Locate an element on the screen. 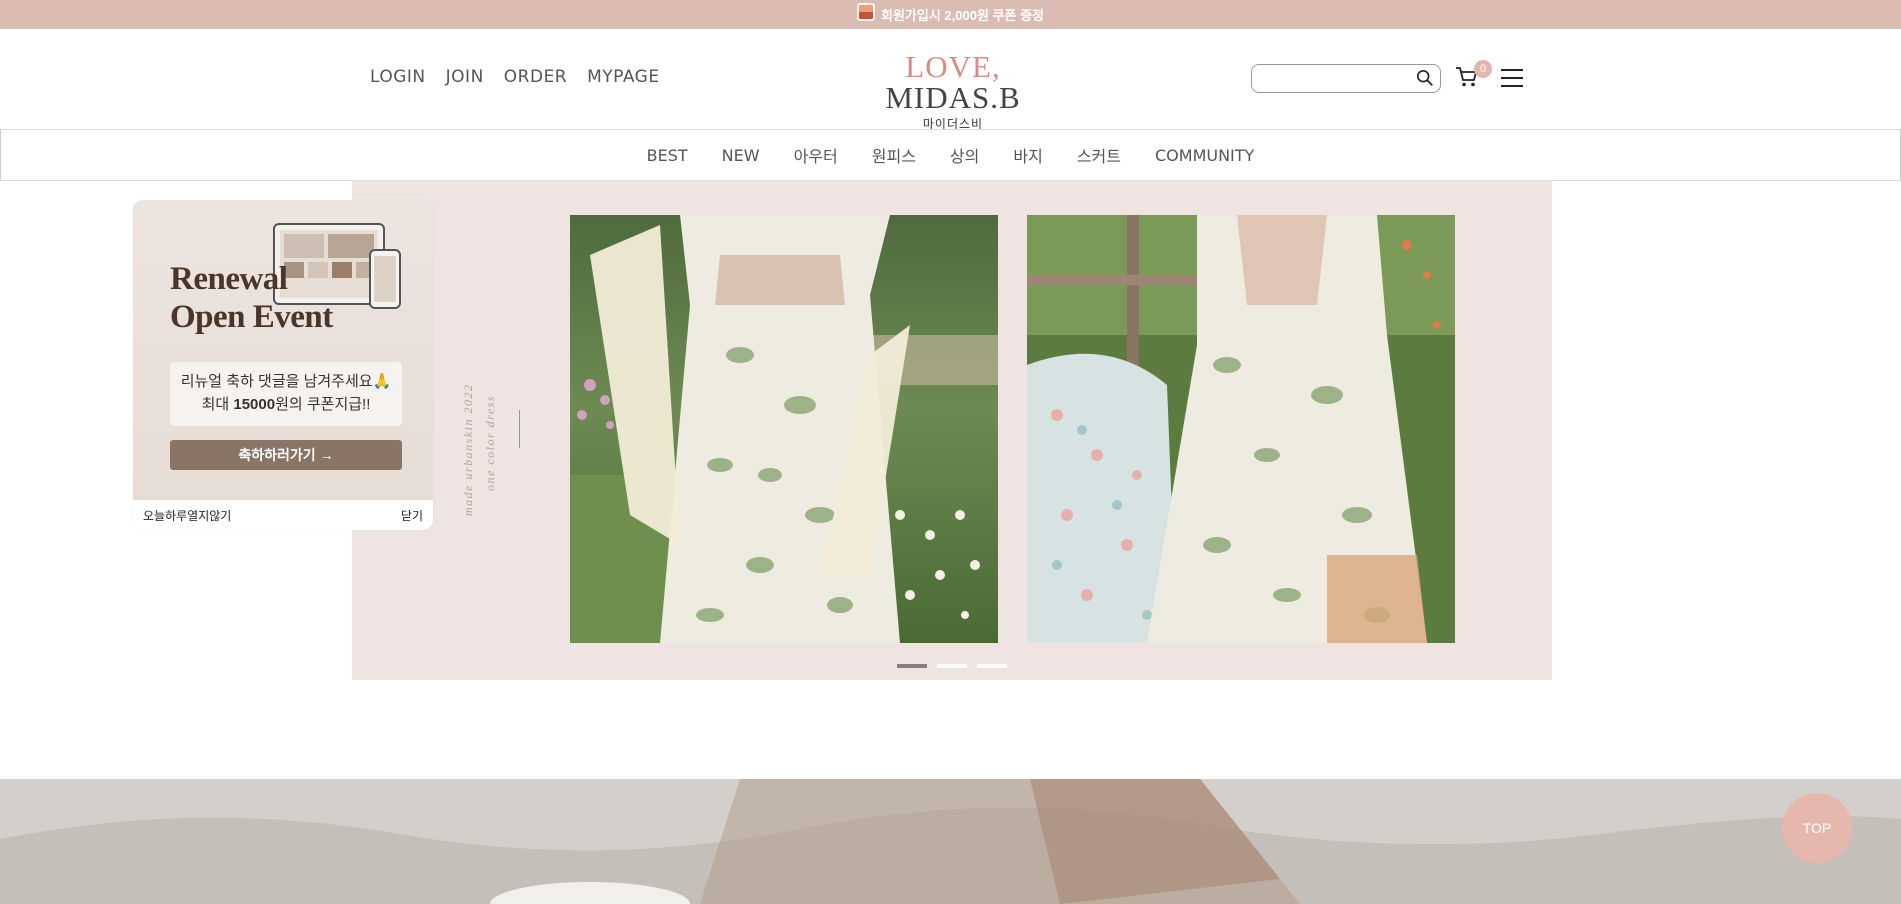 The width and height of the screenshot is (1901, 904). order-link: ORDER is located at coordinates (535, 77).